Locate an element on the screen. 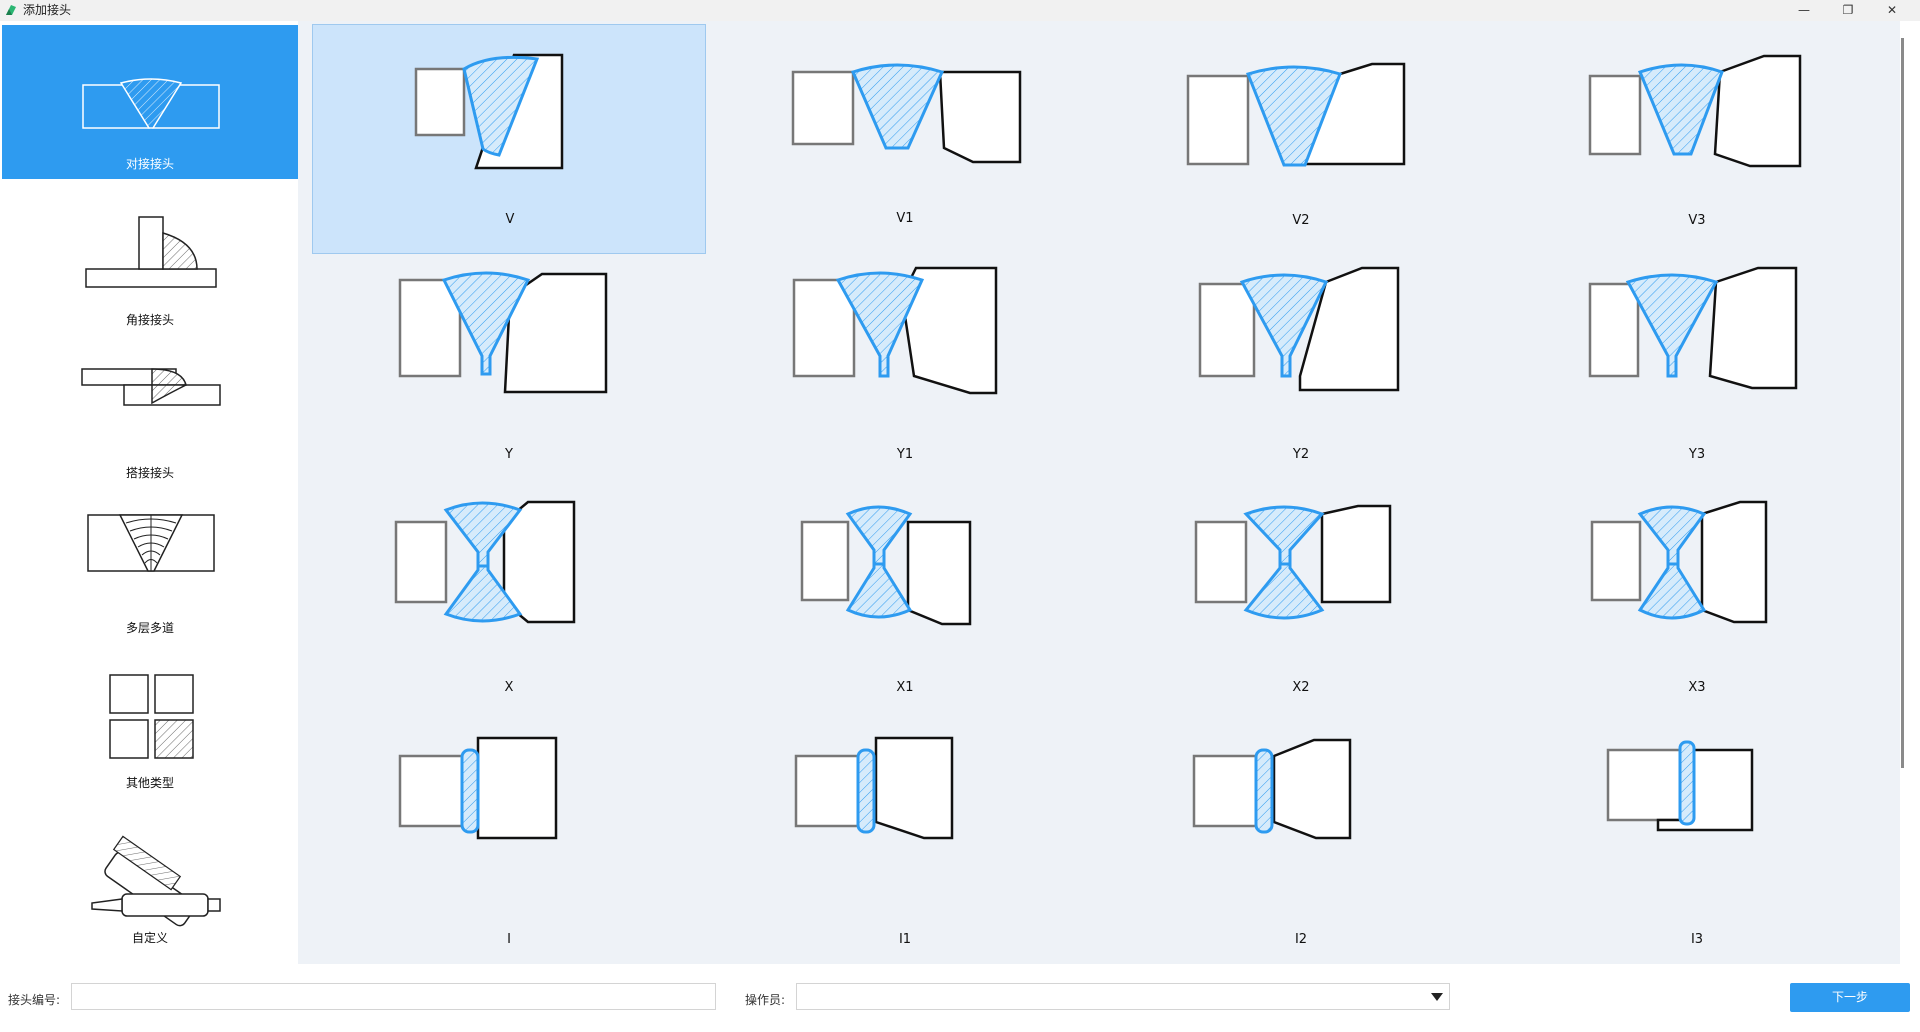 This screenshot has width=1920, height=1032. joint-tile-v1: V1 is located at coordinates (905, 139).